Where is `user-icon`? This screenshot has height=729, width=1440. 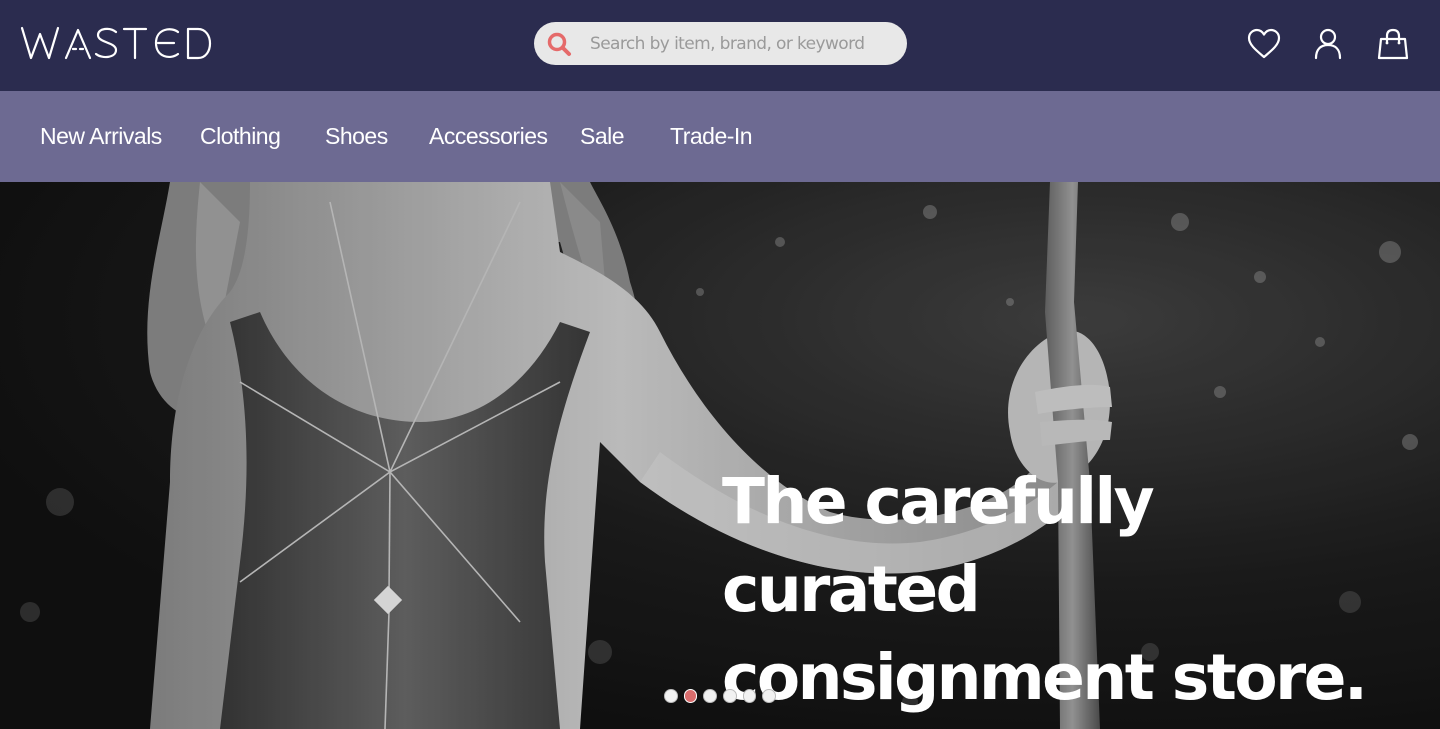 user-icon is located at coordinates (1328, 44).